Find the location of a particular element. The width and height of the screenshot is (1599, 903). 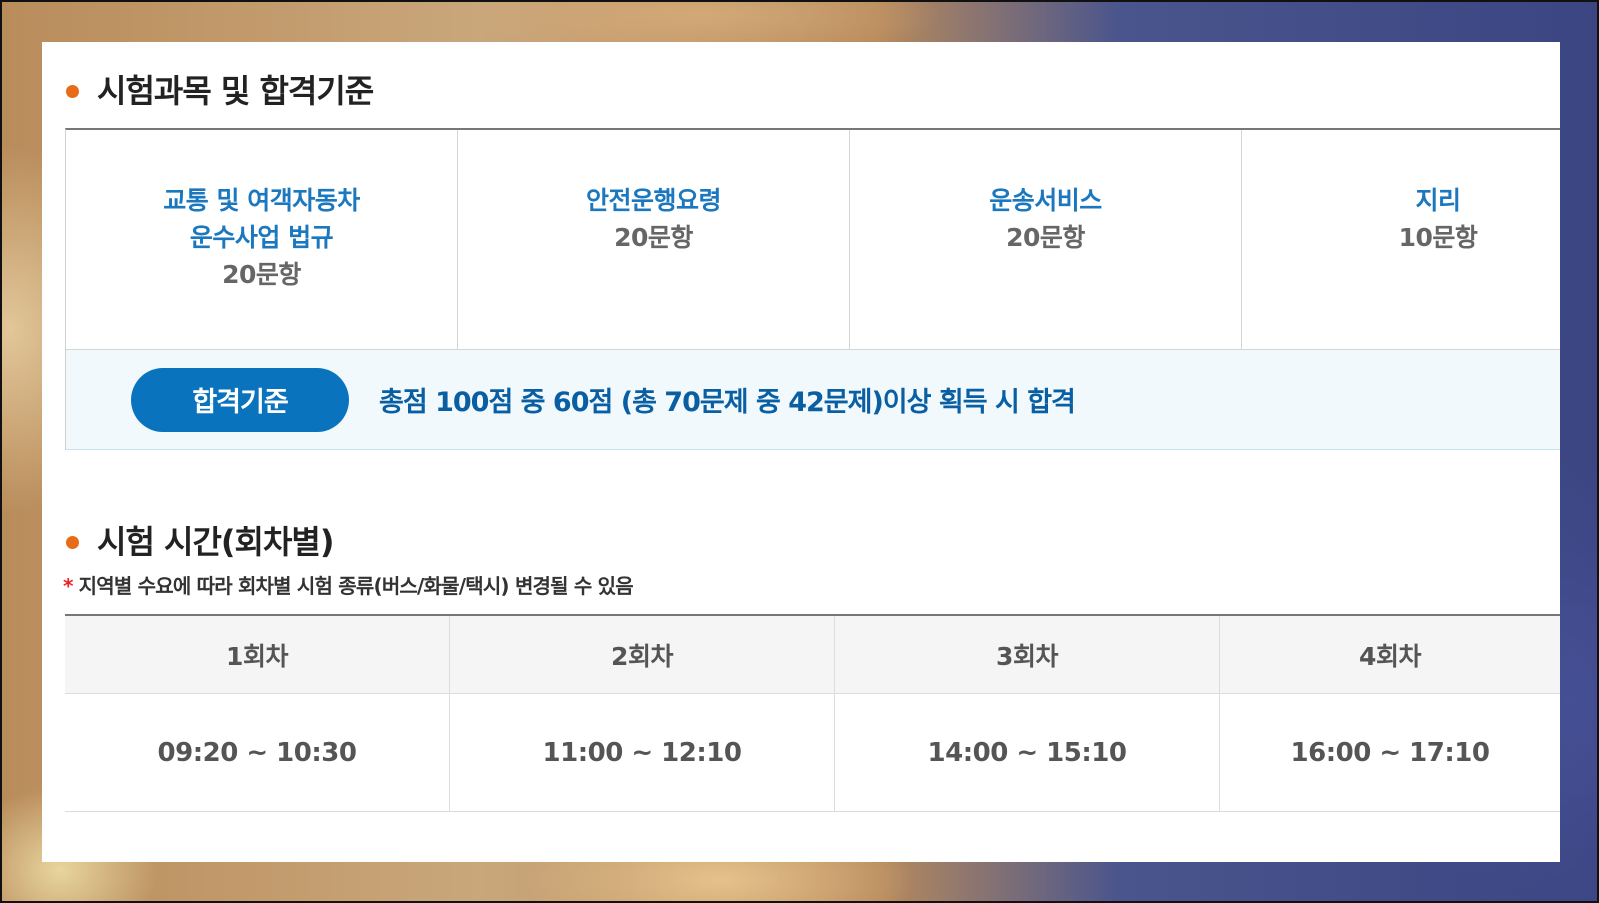

subject-name: 운송서비스 is located at coordinates (1045, 200).